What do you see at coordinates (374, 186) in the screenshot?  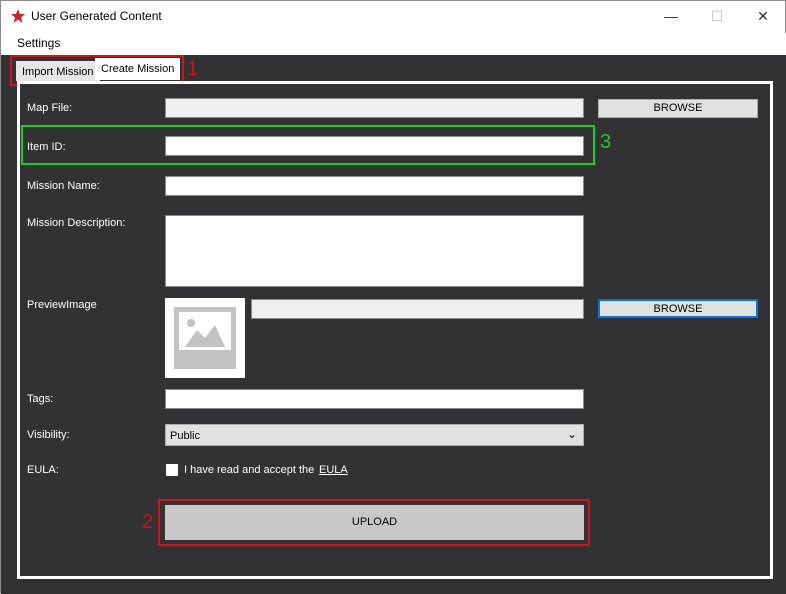 I see `mission-name-input` at bounding box center [374, 186].